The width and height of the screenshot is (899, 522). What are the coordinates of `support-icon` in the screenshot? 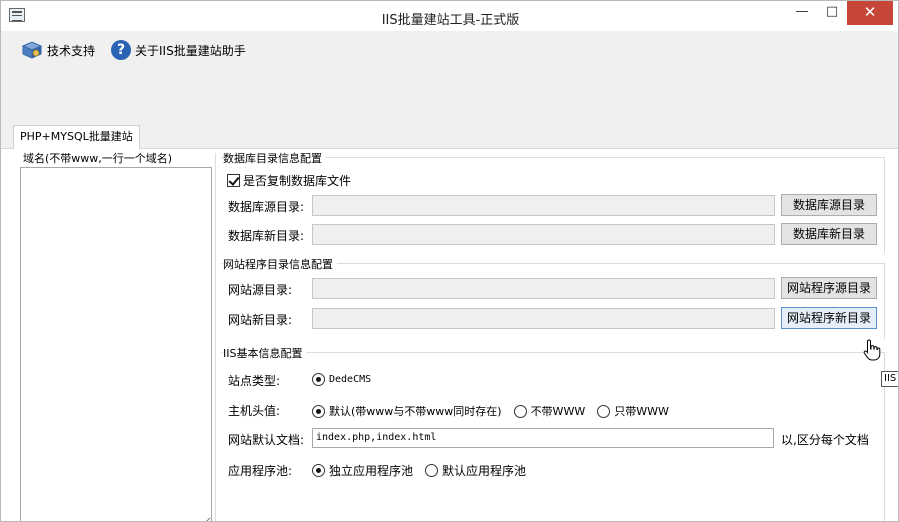 It's located at (32, 50).